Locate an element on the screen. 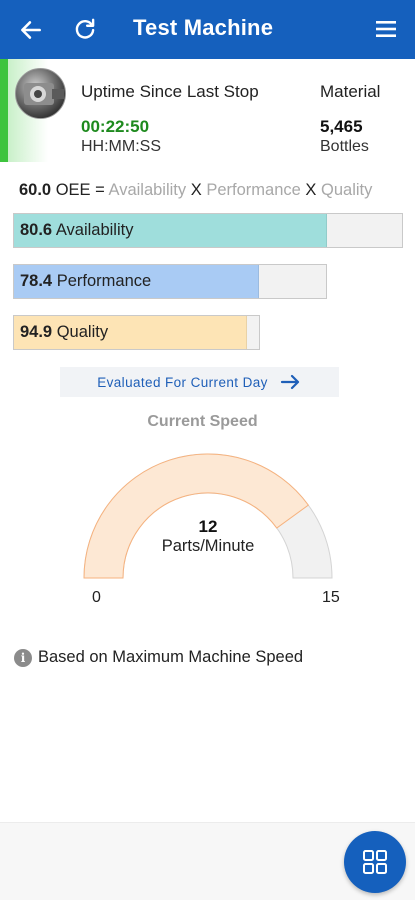 The height and width of the screenshot is (900, 415). material-label: Material is located at coordinates (350, 91).